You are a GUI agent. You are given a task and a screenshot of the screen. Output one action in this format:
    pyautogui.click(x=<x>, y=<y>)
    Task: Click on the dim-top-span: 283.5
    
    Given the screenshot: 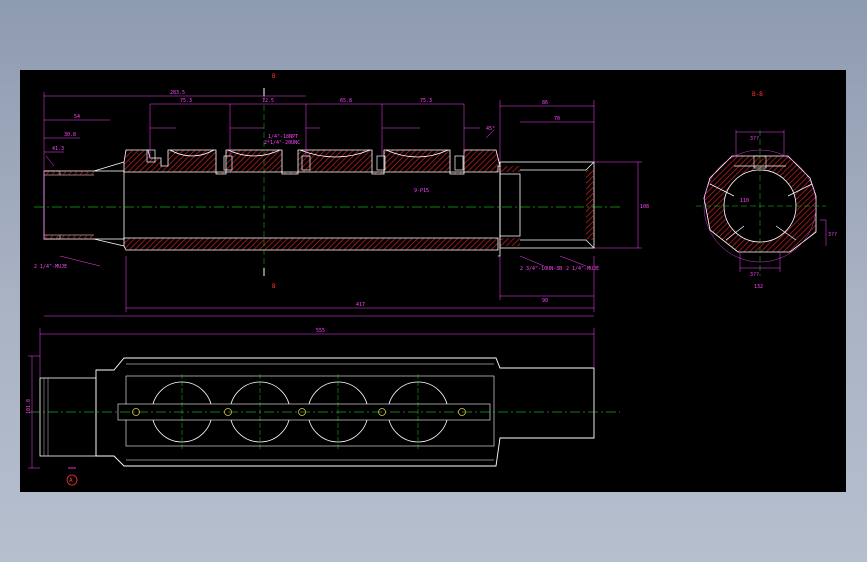 What is the action you would take?
    pyautogui.click(x=177, y=93)
    